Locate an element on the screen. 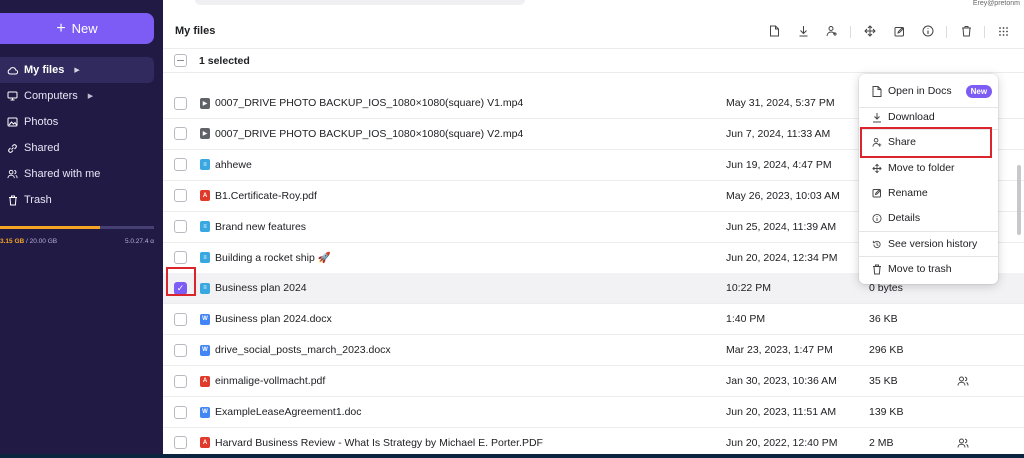  file-modified-date: Jun 20, 2022, 12:40 PM is located at coordinates (782, 442).